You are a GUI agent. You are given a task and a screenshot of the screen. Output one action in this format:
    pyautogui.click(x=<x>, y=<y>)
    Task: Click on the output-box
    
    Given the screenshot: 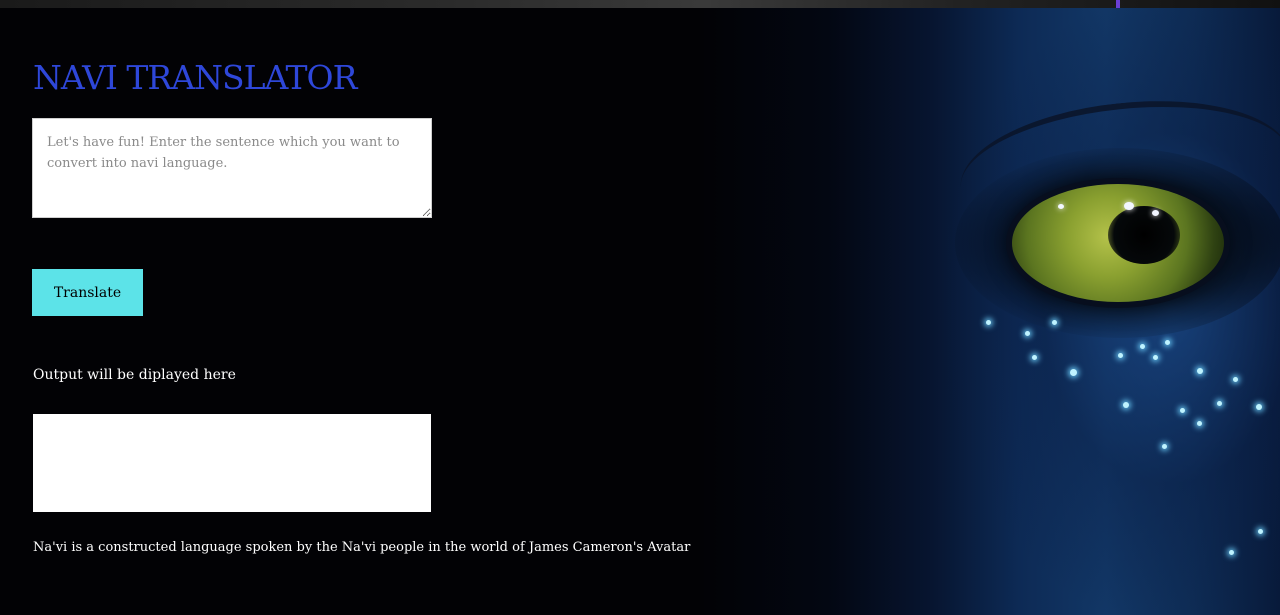 What is the action you would take?
    pyautogui.click(x=232, y=463)
    